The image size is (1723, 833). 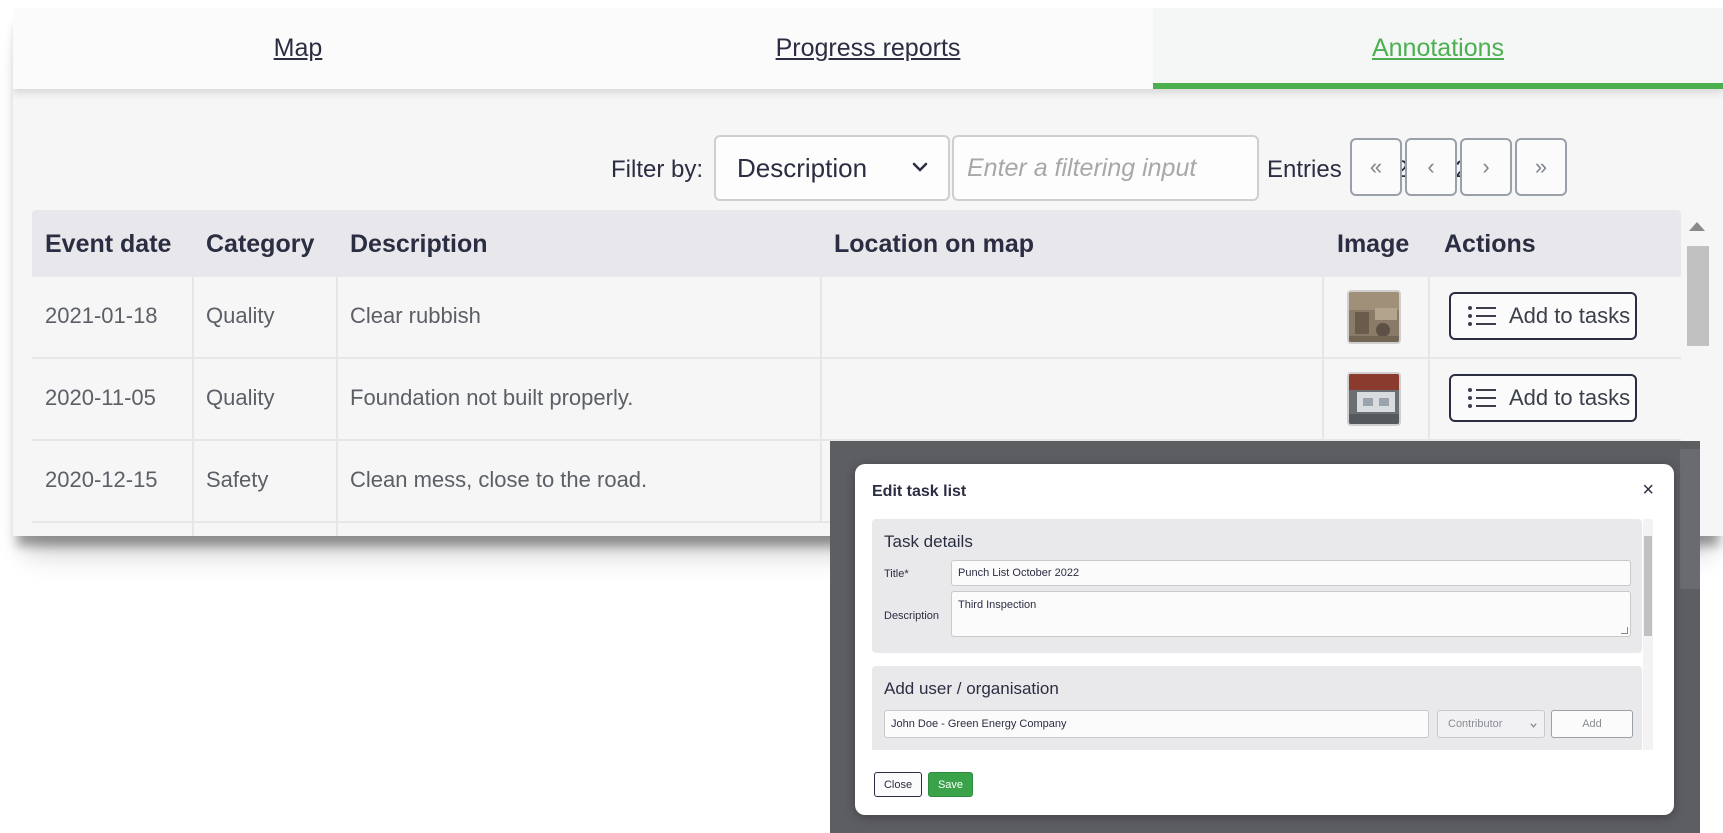 What do you see at coordinates (1592, 724) in the screenshot?
I see `add-user-button: Add` at bounding box center [1592, 724].